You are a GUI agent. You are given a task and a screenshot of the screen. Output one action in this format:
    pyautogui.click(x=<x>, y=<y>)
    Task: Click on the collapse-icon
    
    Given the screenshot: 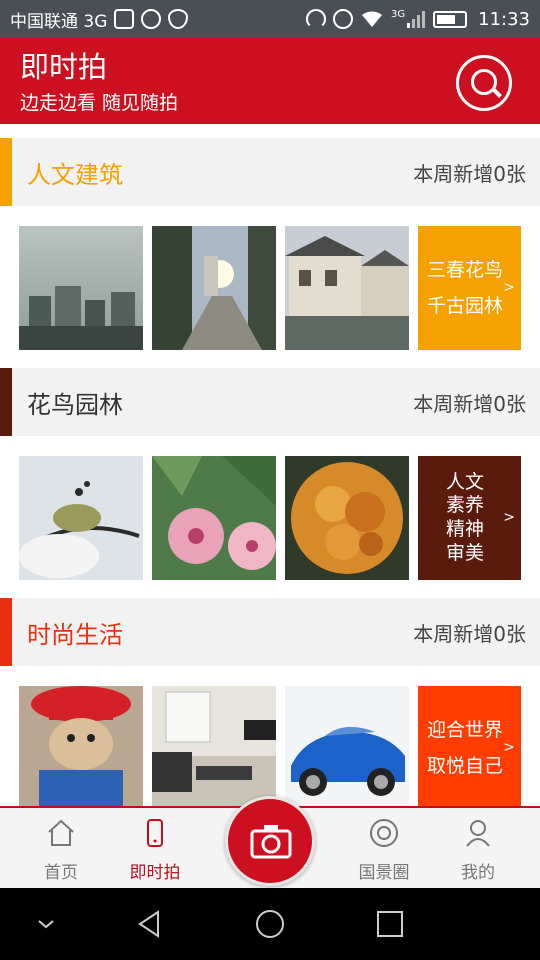 What is the action you would take?
    pyautogui.click(x=46, y=924)
    